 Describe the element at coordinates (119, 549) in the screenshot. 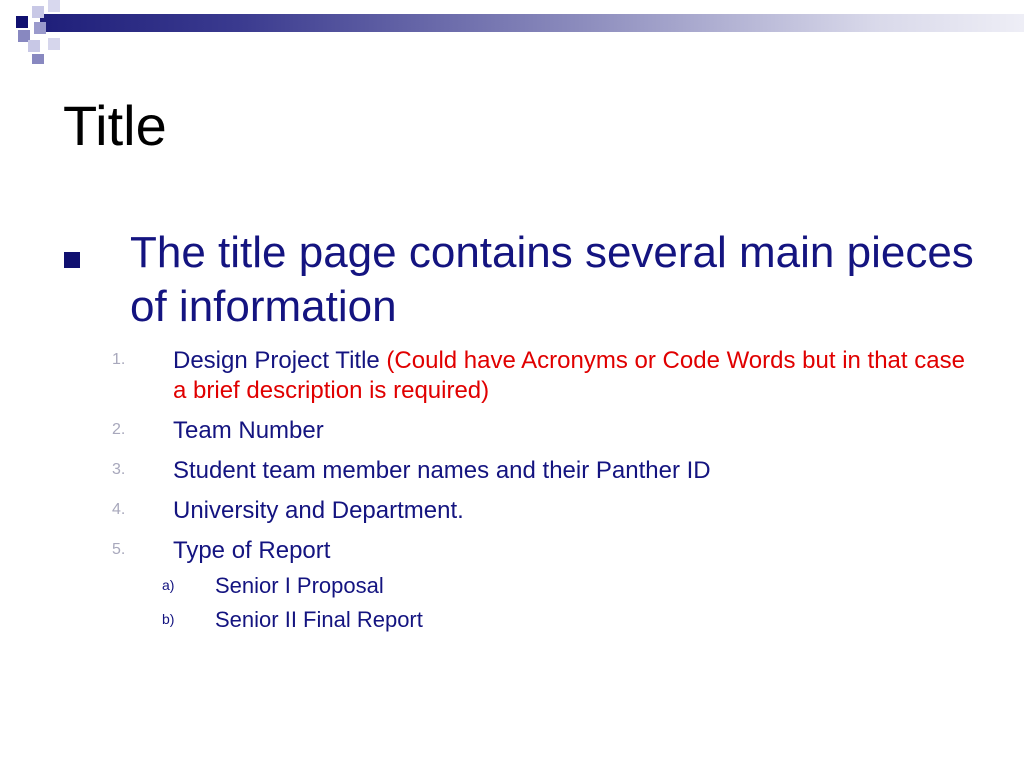

I see `list-number: 5.` at that location.